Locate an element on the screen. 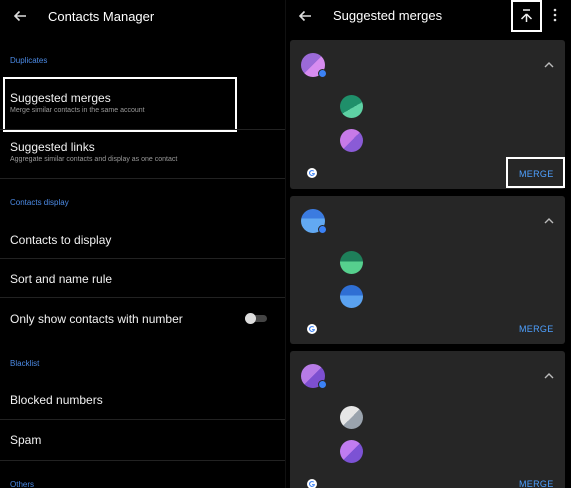  sort-and-name-rule-label: Sort and name rule is located at coordinates (61, 279).